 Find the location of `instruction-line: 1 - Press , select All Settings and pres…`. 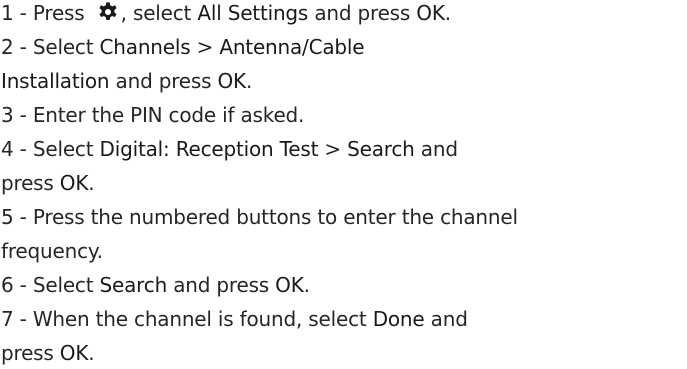

instruction-line: 1 - Press , select All Settings and pres… is located at coordinates (226, 14).